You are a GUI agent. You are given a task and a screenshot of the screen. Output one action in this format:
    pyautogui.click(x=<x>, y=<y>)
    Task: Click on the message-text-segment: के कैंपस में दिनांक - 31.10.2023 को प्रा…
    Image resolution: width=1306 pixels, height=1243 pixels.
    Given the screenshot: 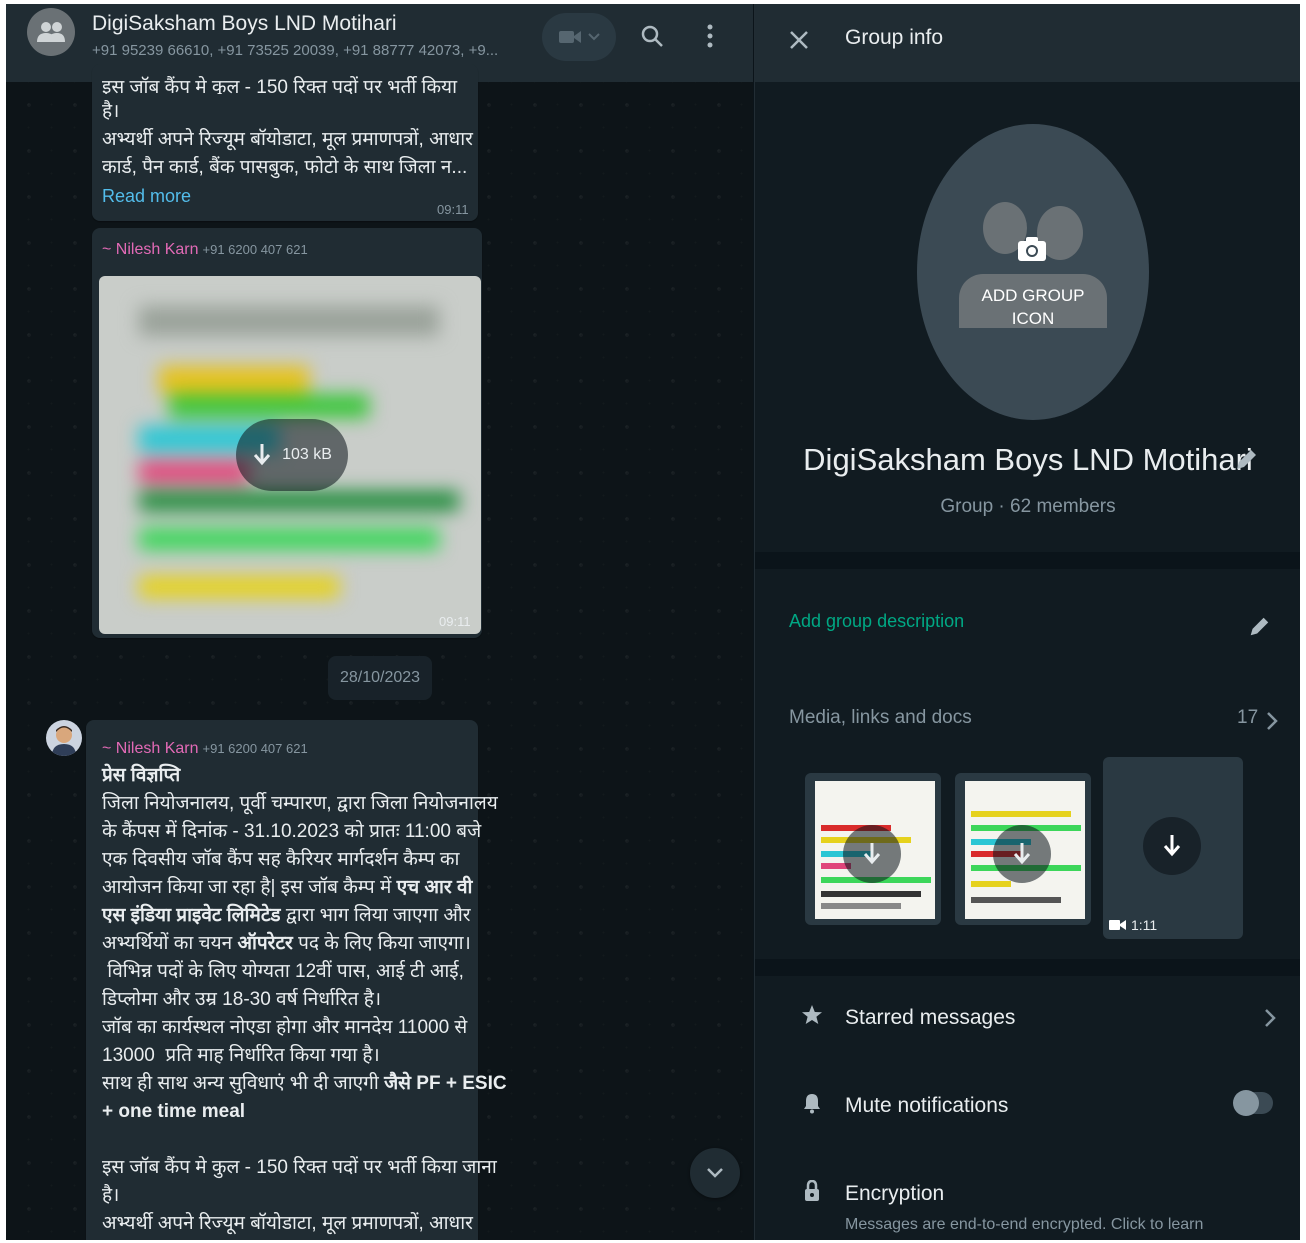 What is the action you would take?
    pyautogui.click(x=292, y=831)
    